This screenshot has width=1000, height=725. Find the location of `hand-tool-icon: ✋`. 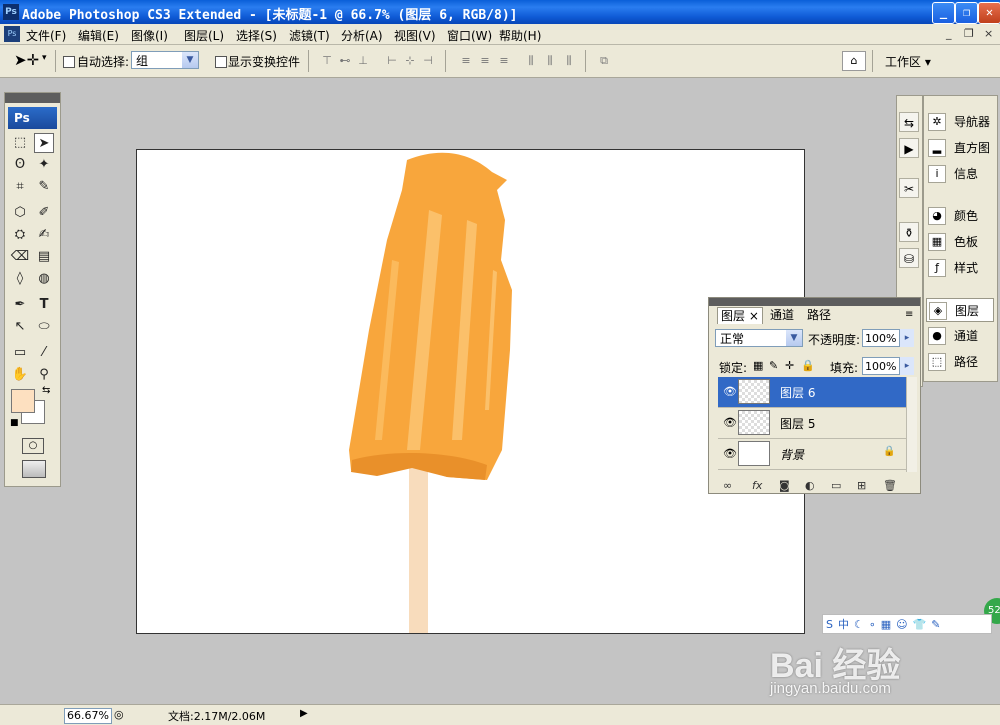

hand-tool-icon: ✋ is located at coordinates (20, 375).